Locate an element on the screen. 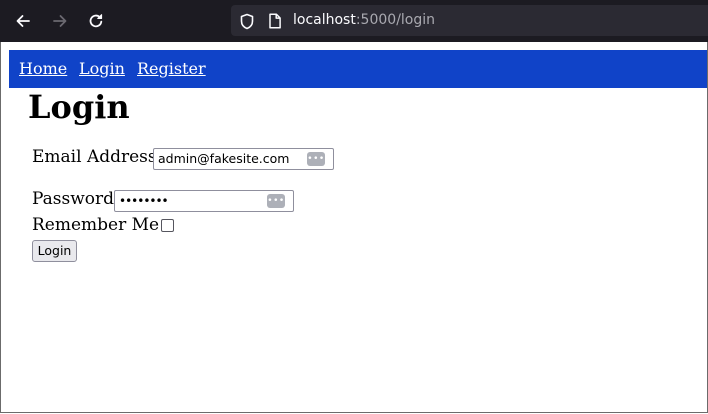 This screenshot has height=414, width=708. arrow-right-icon is located at coordinates (60, 21).